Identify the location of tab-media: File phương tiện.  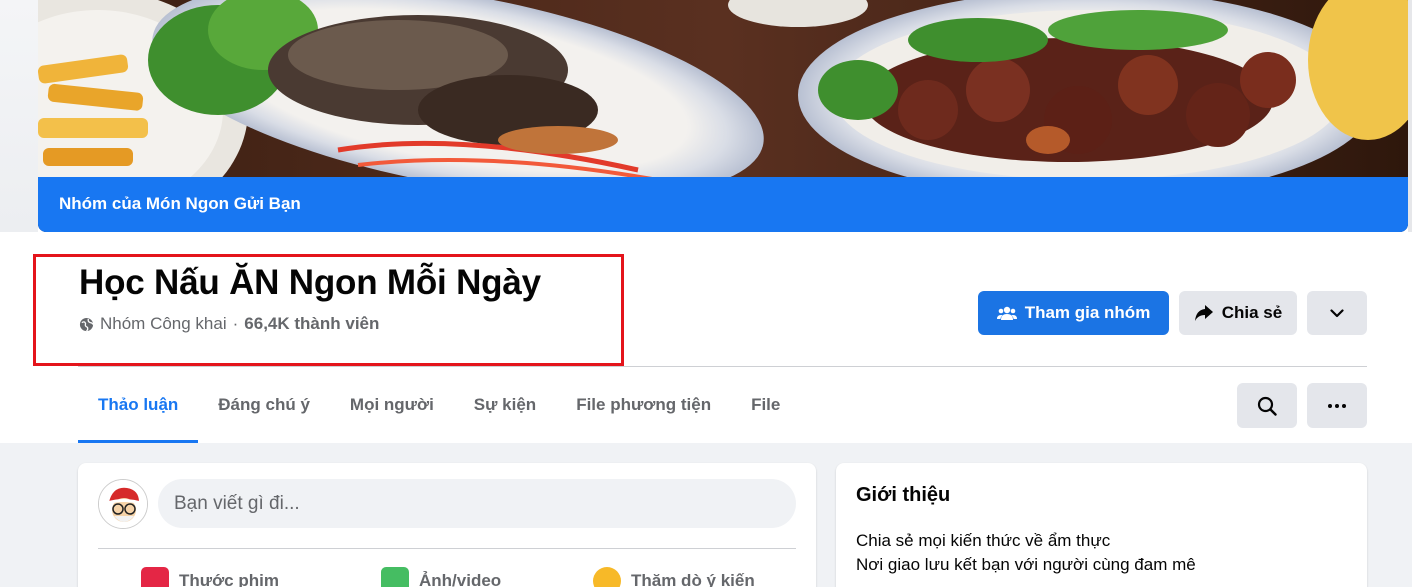
(643, 405).